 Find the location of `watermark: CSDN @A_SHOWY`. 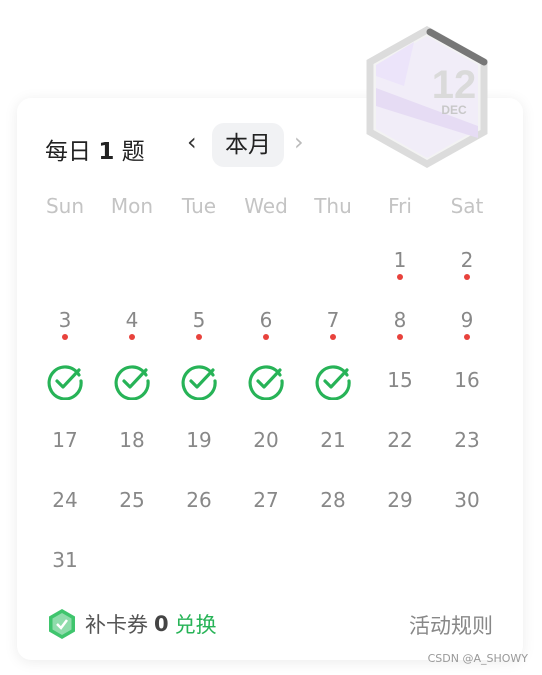

watermark: CSDN @A_SHOWY is located at coordinates (477, 658).